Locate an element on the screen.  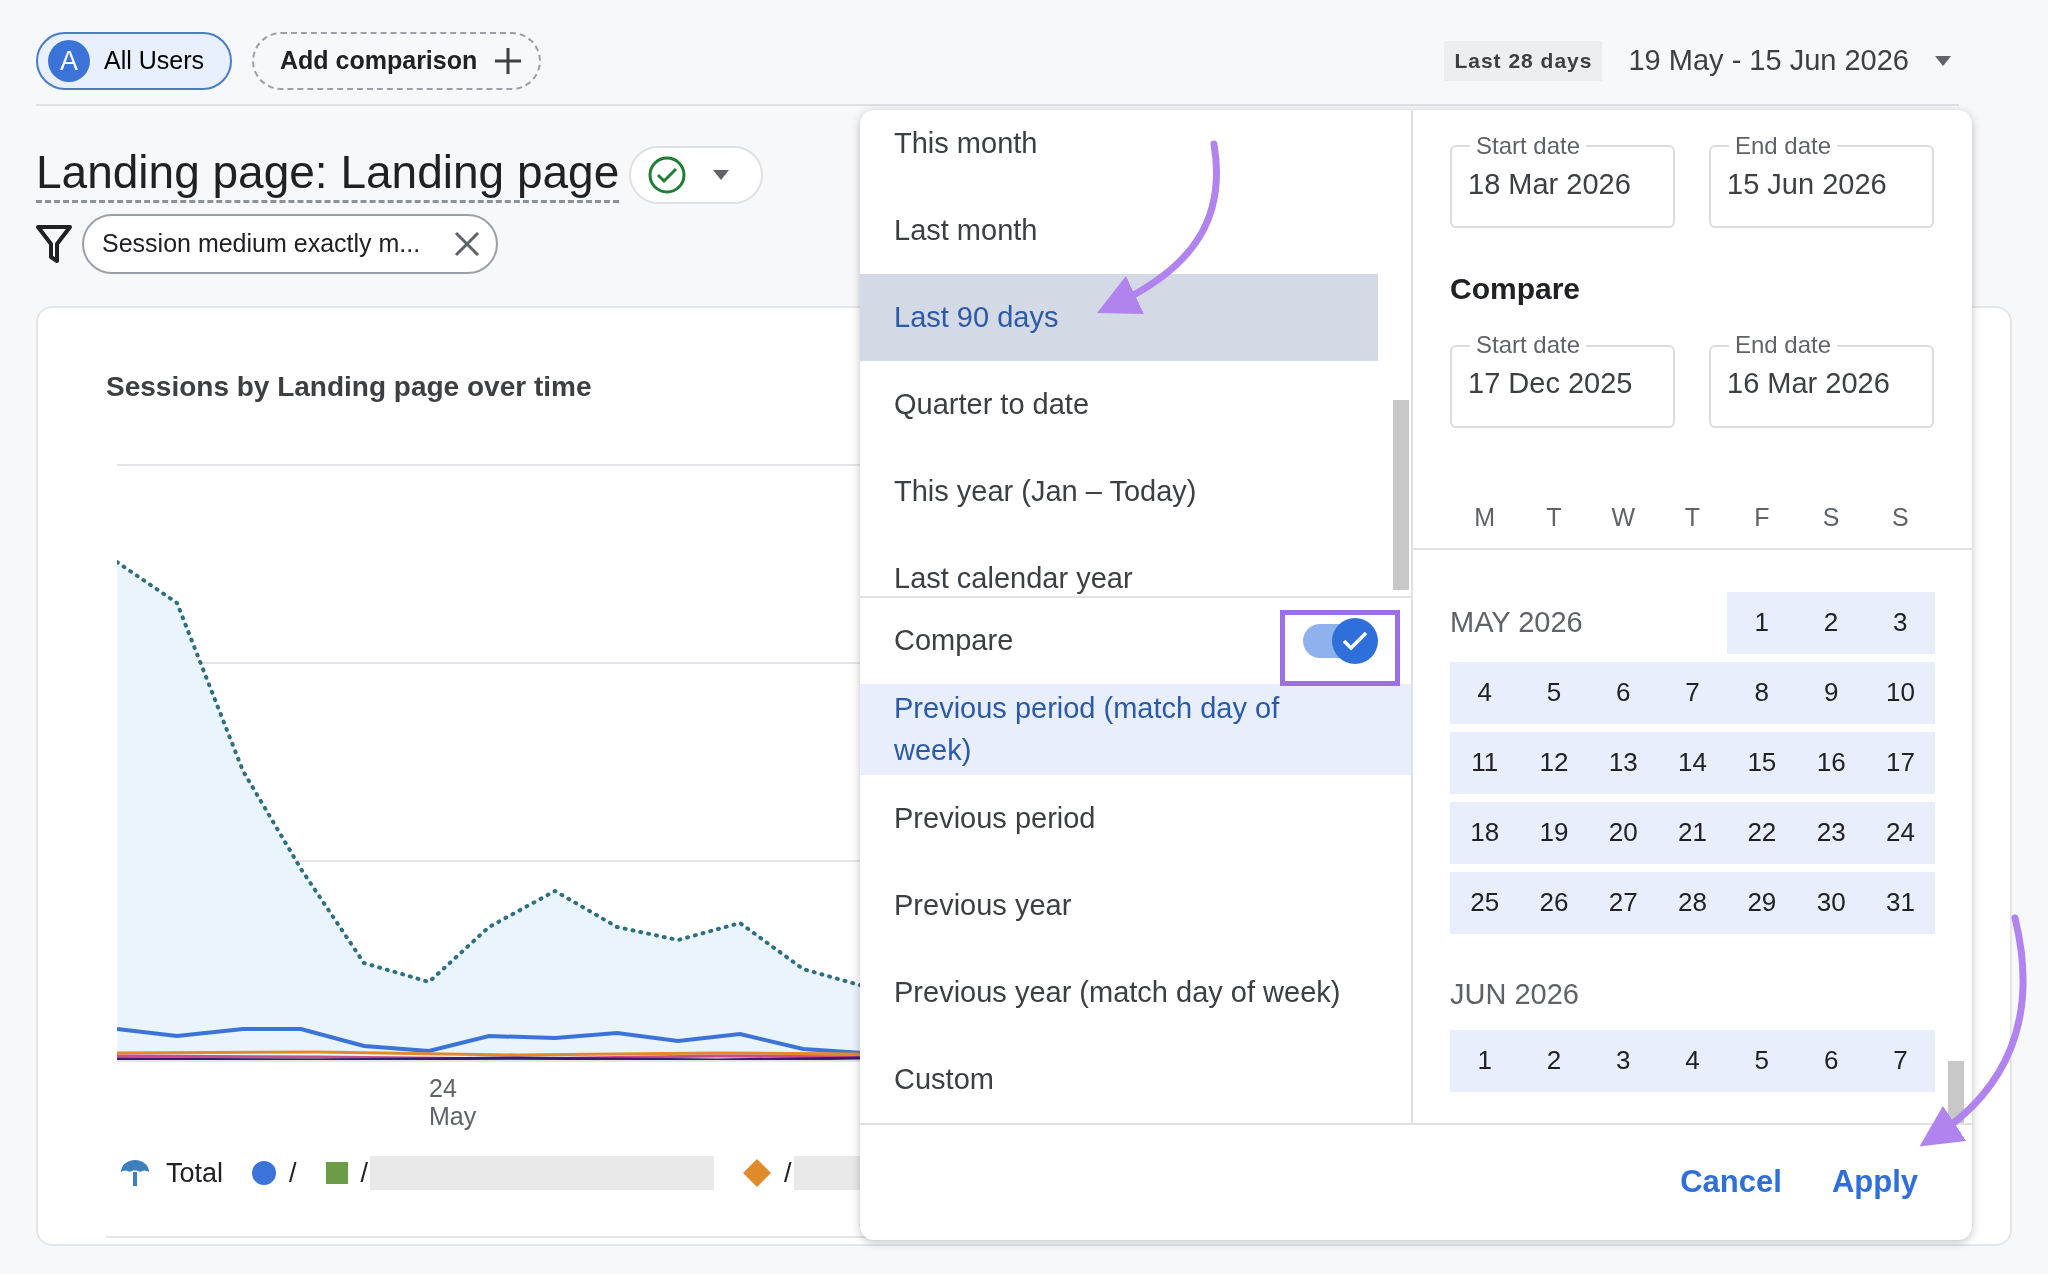
report-title: Landing page is located at coordinates (328, 175).